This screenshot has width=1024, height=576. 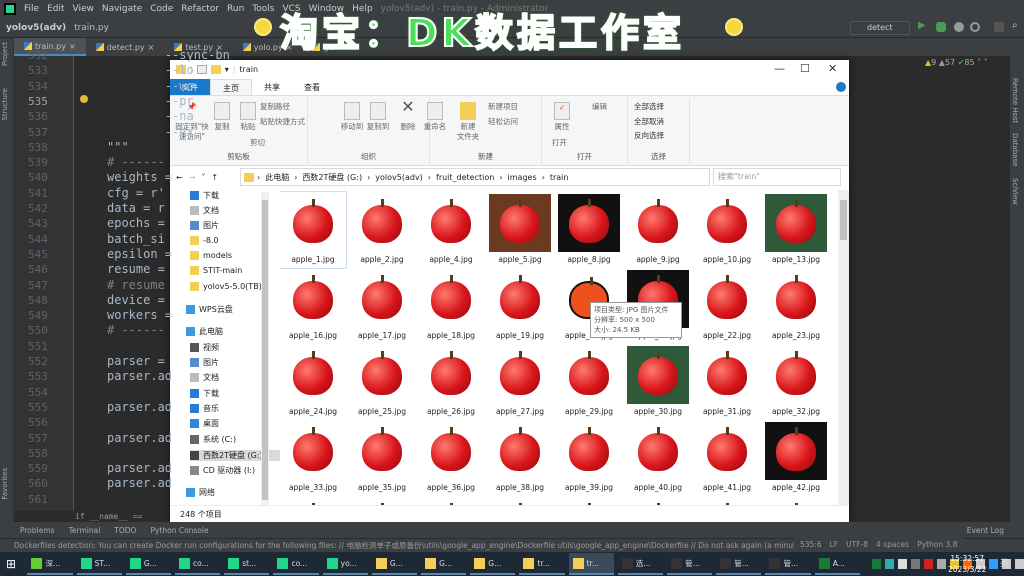 I want to click on nav-item: 文档, so click(x=204, y=210).